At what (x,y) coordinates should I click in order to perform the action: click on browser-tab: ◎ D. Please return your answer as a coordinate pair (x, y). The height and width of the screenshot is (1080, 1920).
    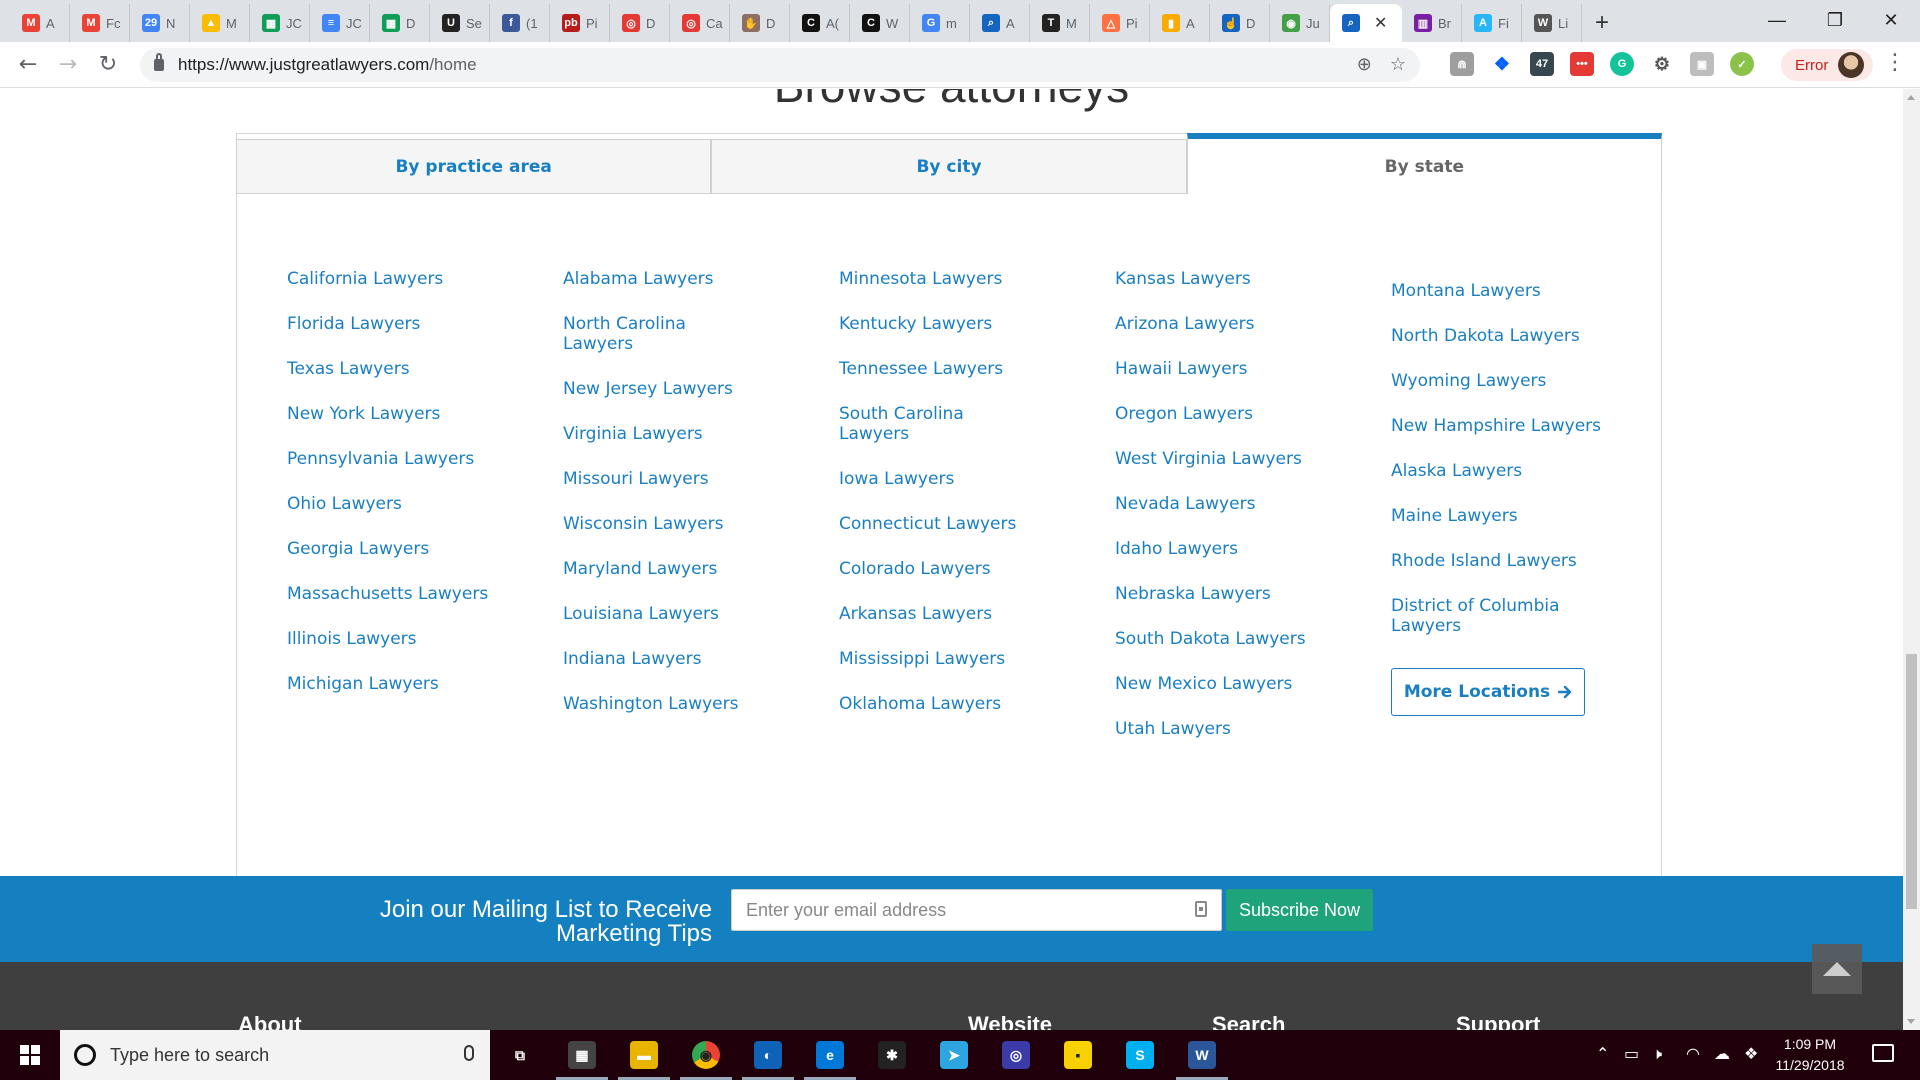
    Looking at the image, I should click on (640, 23).